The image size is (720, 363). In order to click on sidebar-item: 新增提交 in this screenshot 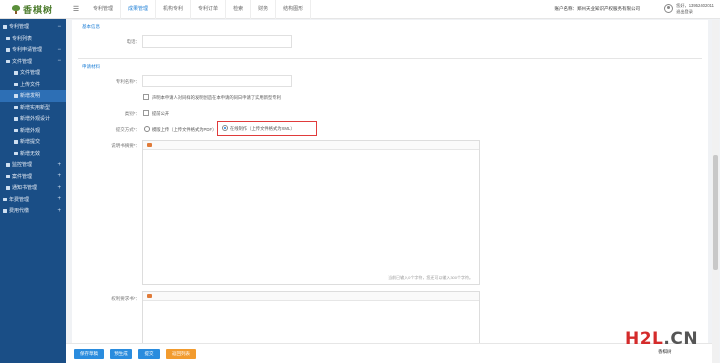, I will do `click(33, 142)`.